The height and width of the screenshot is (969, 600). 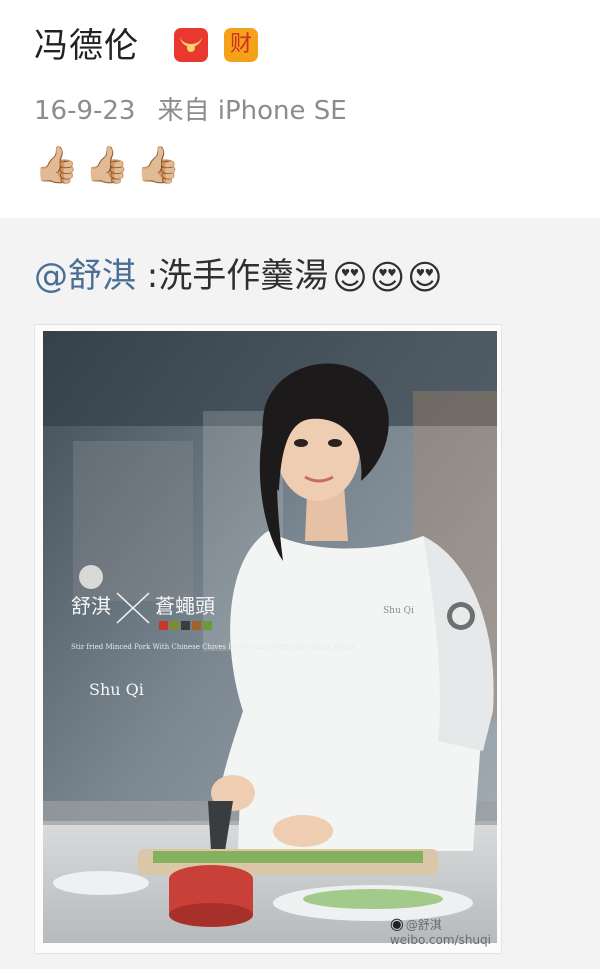 What do you see at coordinates (251, 111) in the screenshot?
I see `post-source: 来自 iPhone SE` at bounding box center [251, 111].